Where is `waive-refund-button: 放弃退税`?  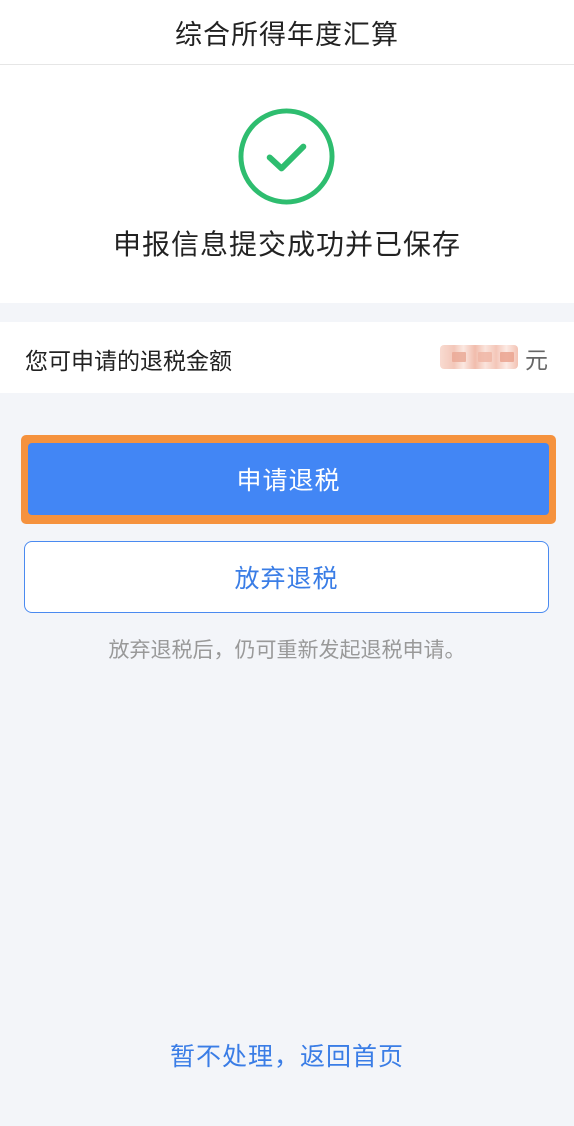 waive-refund-button: 放弃退税 is located at coordinates (286, 577).